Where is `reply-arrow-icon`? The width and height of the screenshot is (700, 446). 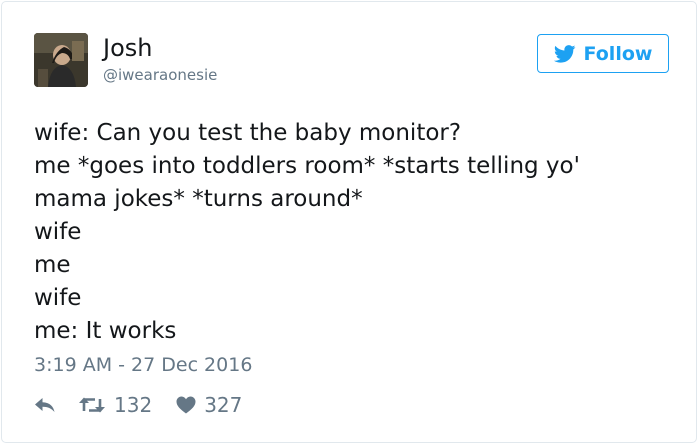
reply-arrow-icon is located at coordinates (45, 405).